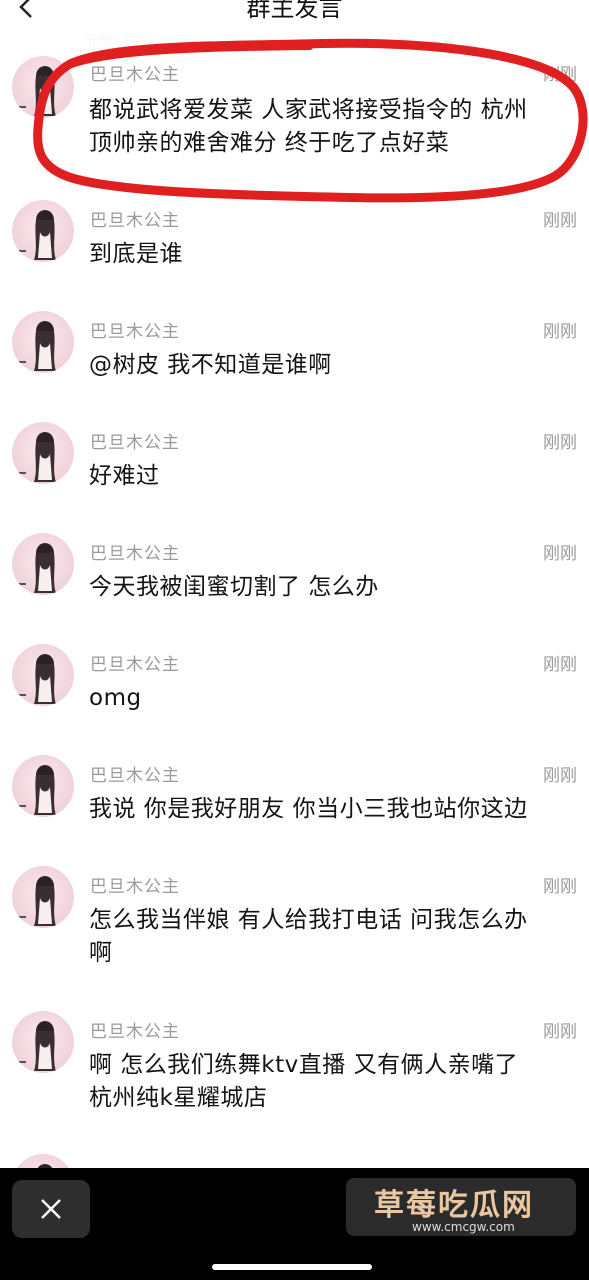  I want to click on watermark-title: 草莓吃瓜网, so click(454, 1205).